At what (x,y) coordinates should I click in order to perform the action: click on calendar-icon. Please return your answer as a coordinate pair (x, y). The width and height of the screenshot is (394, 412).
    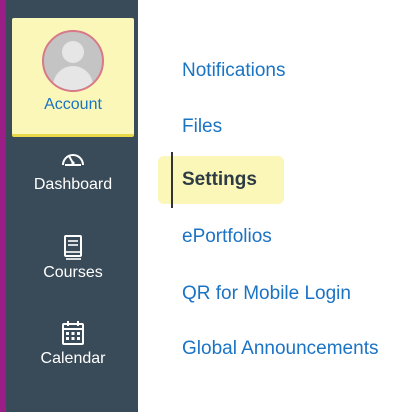
    Looking at the image, I should click on (73, 333).